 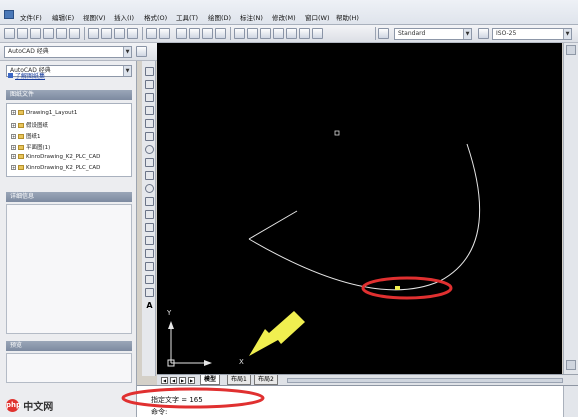 What do you see at coordinates (220, 33) in the screenshot?
I see `zoom-previous-icon` at bounding box center [220, 33].